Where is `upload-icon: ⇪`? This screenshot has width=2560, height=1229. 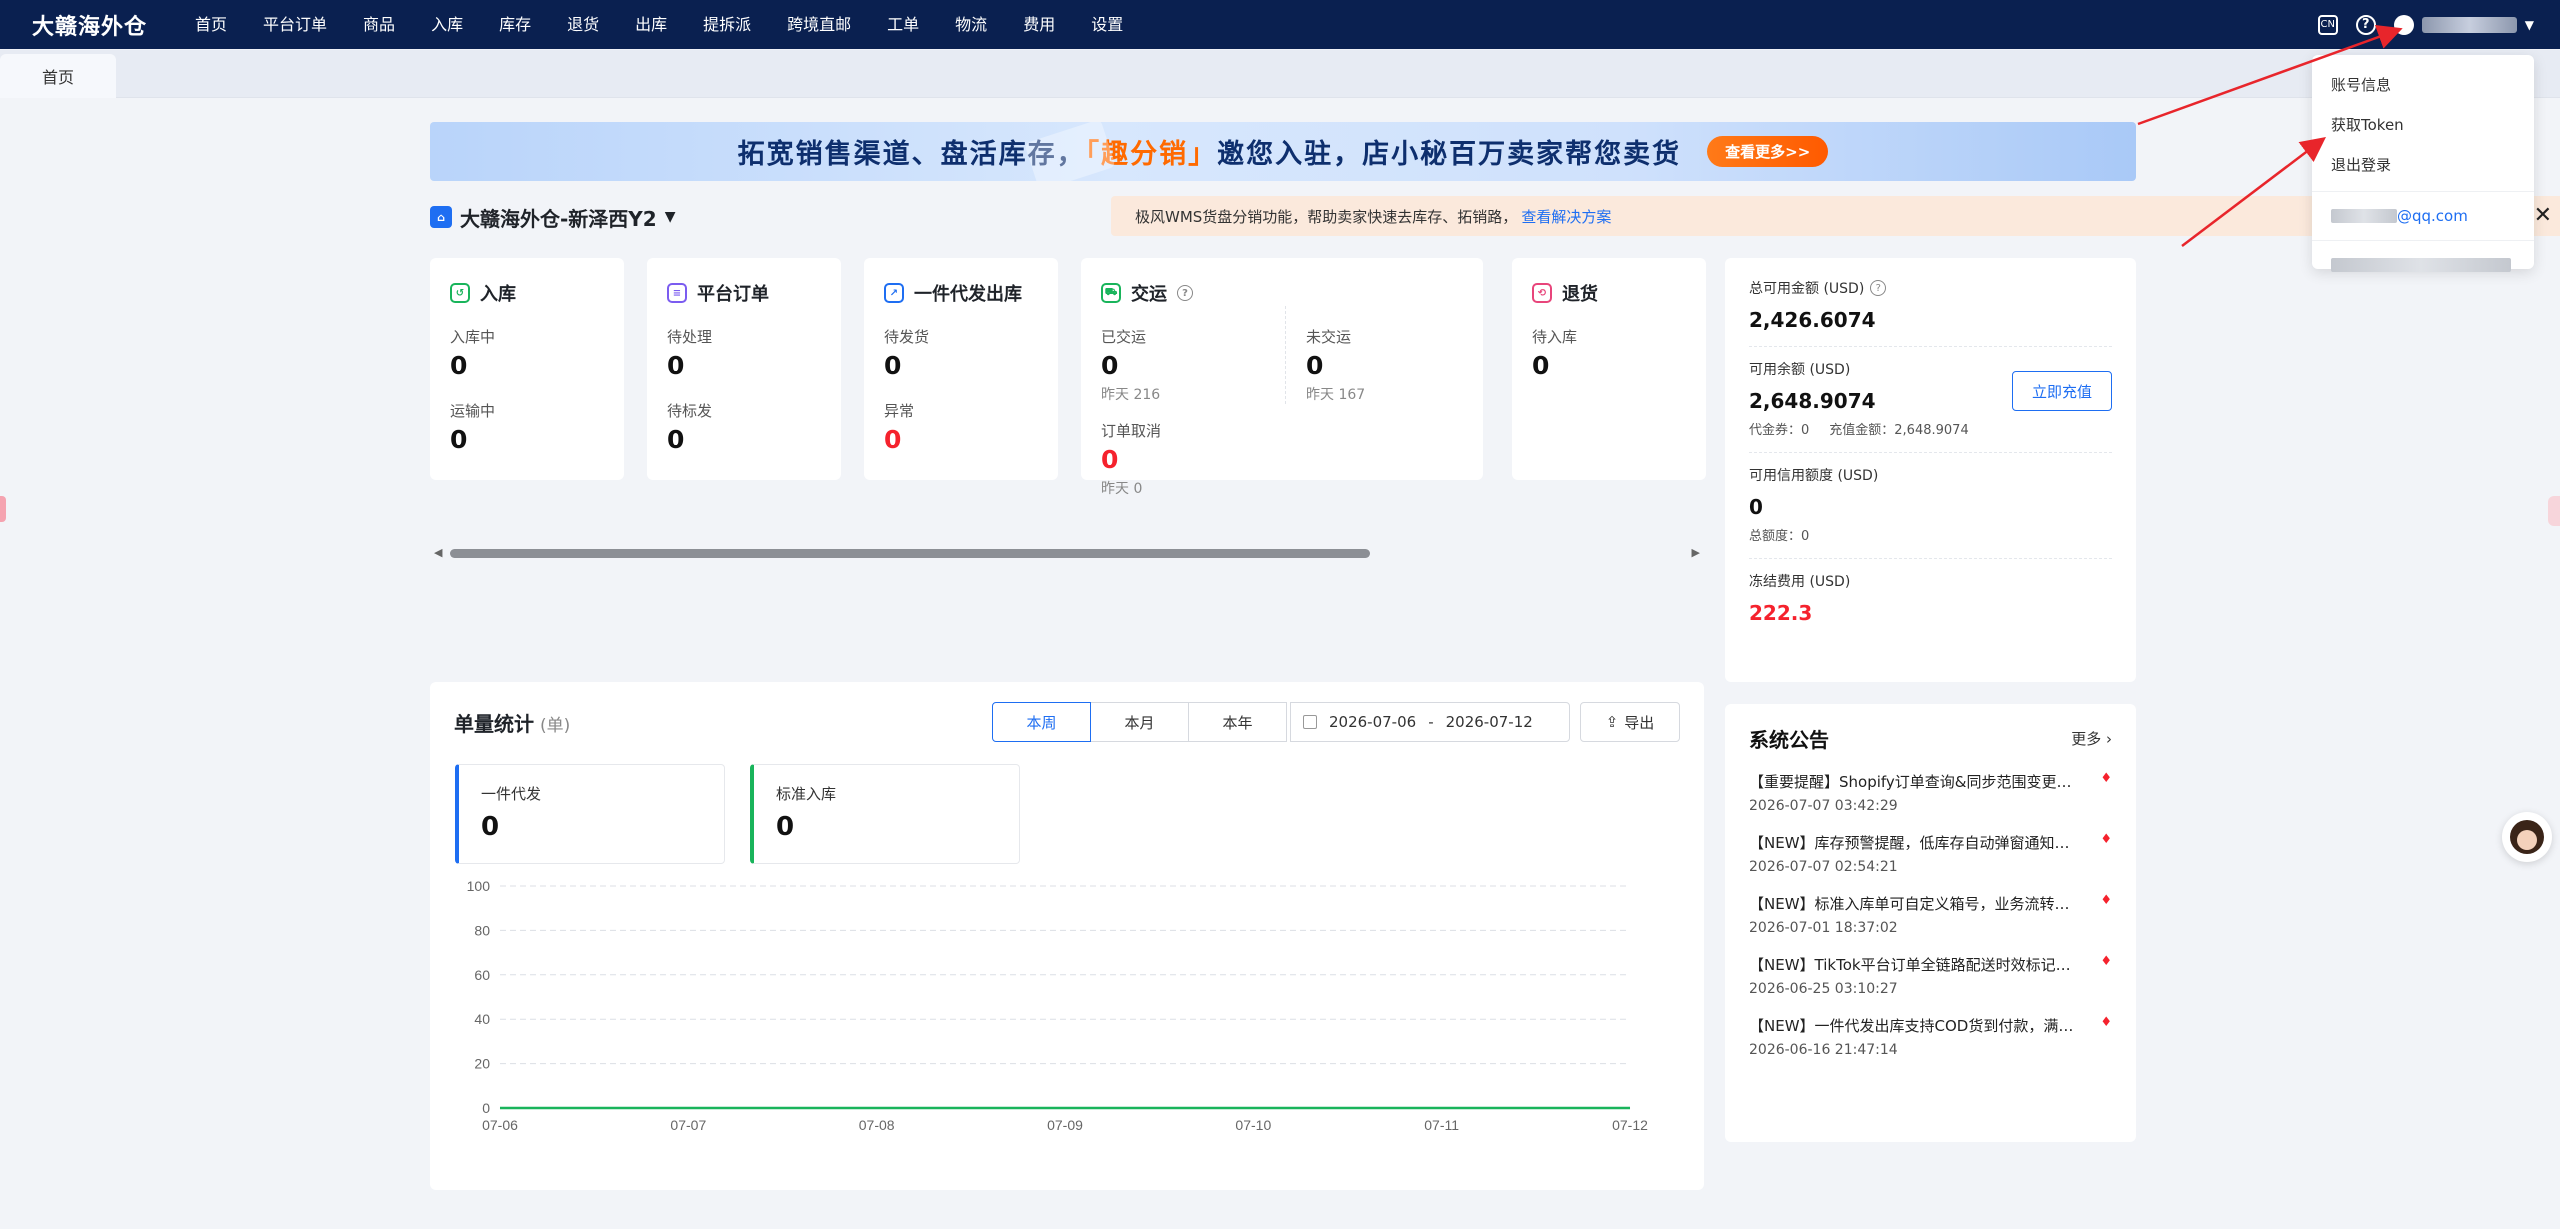
upload-icon: ⇪ is located at coordinates (1612, 722).